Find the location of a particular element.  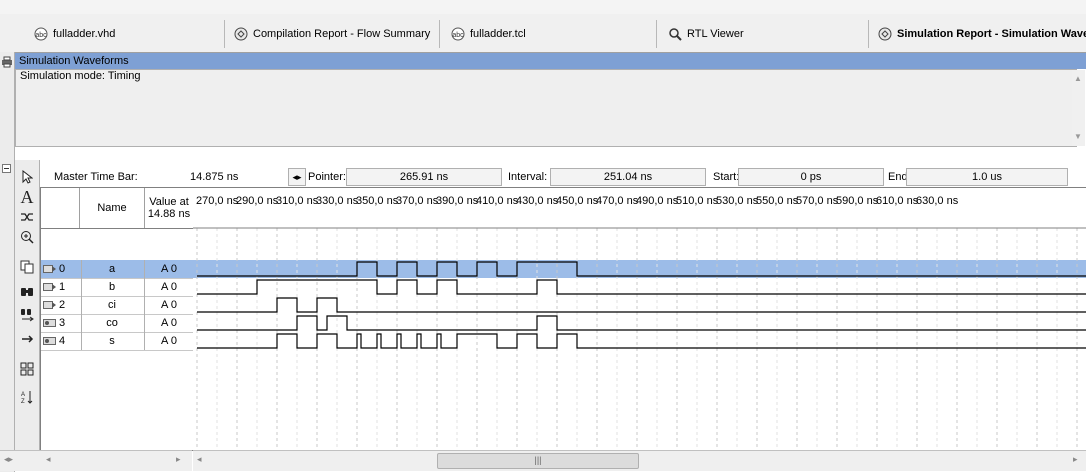

start-field: 0 ps is located at coordinates (811, 177).